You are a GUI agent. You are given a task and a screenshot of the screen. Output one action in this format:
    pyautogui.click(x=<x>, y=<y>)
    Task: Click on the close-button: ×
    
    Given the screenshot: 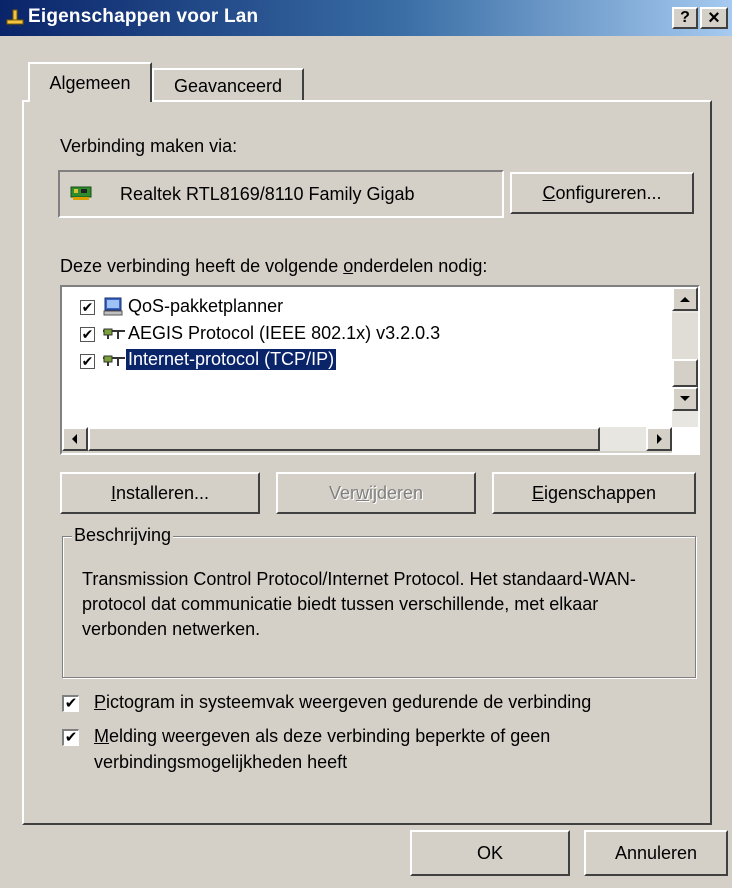 What is the action you would take?
    pyautogui.click(x=714, y=18)
    